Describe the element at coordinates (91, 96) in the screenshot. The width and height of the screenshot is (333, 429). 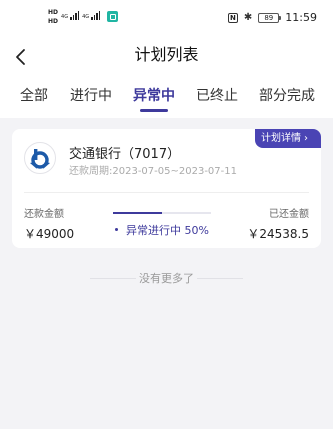
I see `tab-in-progress: 进行中` at that location.